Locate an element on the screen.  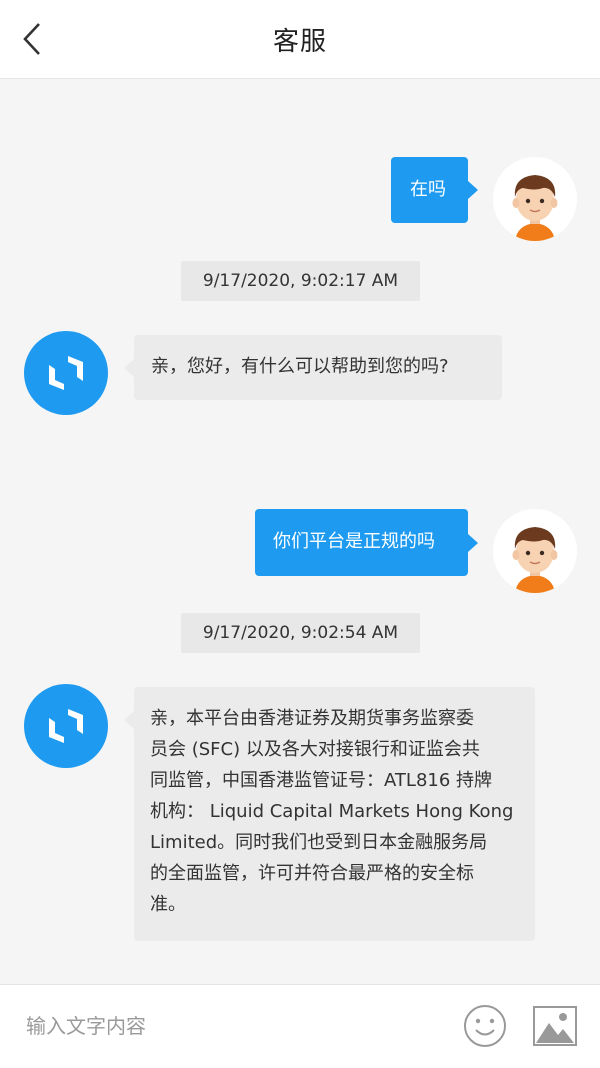
message-timestamp: 9/17/2020, 9:02:54 AM is located at coordinates (300, 633).